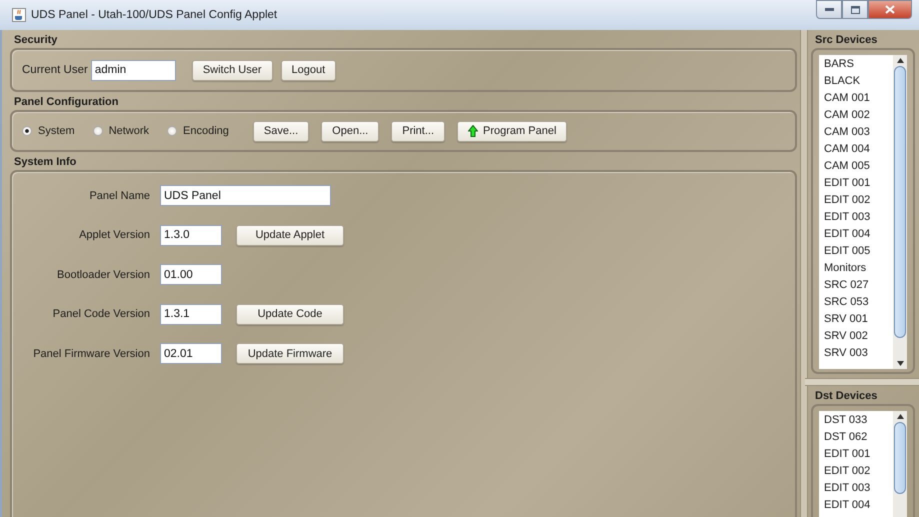 This screenshot has width=919, height=517. What do you see at coordinates (245, 195) in the screenshot?
I see `version-field: UDS Panel` at bounding box center [245, 195].